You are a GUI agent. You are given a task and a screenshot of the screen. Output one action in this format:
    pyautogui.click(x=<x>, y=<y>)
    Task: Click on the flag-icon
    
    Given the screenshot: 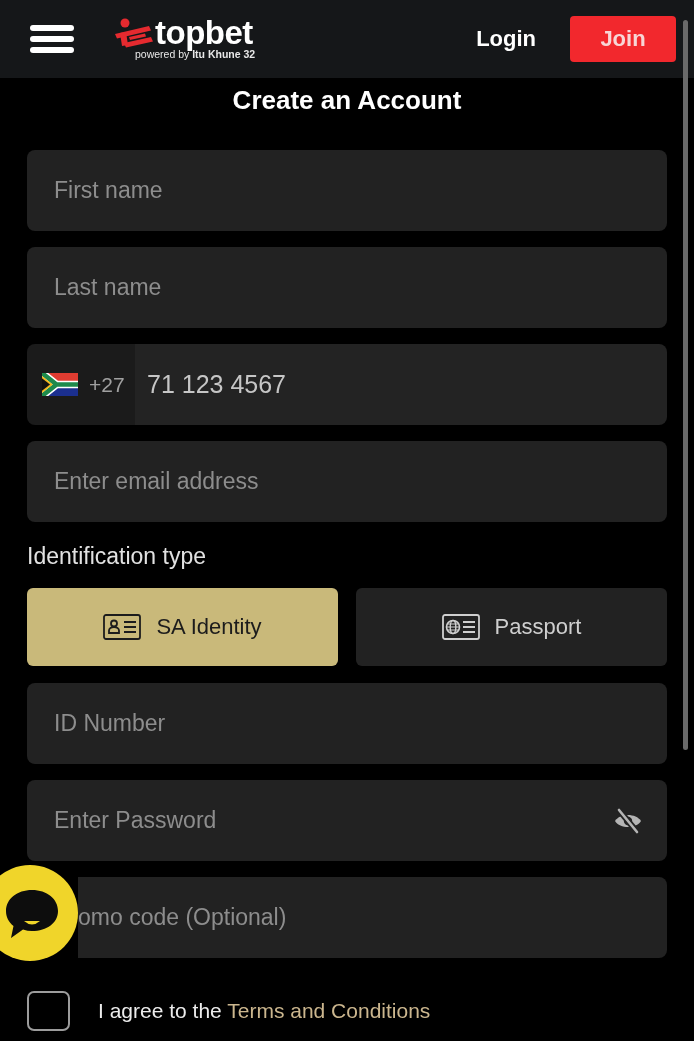 What is the action you would take?
    pyautogui.click(x=60, y=384)
    